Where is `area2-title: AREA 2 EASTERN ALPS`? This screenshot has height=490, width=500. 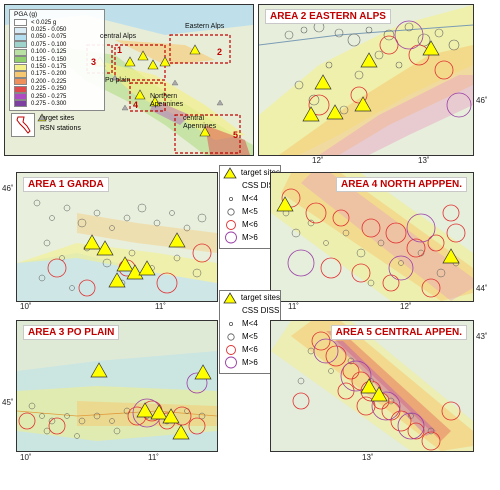
area2-title: AREA 2 EASTERN ALPS is located at coordinates (328, 16).